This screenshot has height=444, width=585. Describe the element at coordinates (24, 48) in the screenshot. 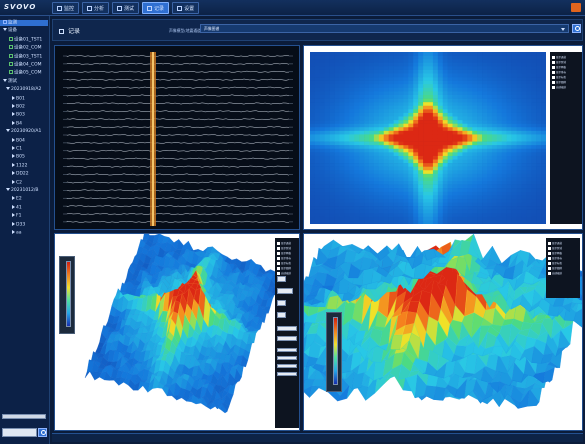

I see `tree-item: 设备02_COM` at that location.